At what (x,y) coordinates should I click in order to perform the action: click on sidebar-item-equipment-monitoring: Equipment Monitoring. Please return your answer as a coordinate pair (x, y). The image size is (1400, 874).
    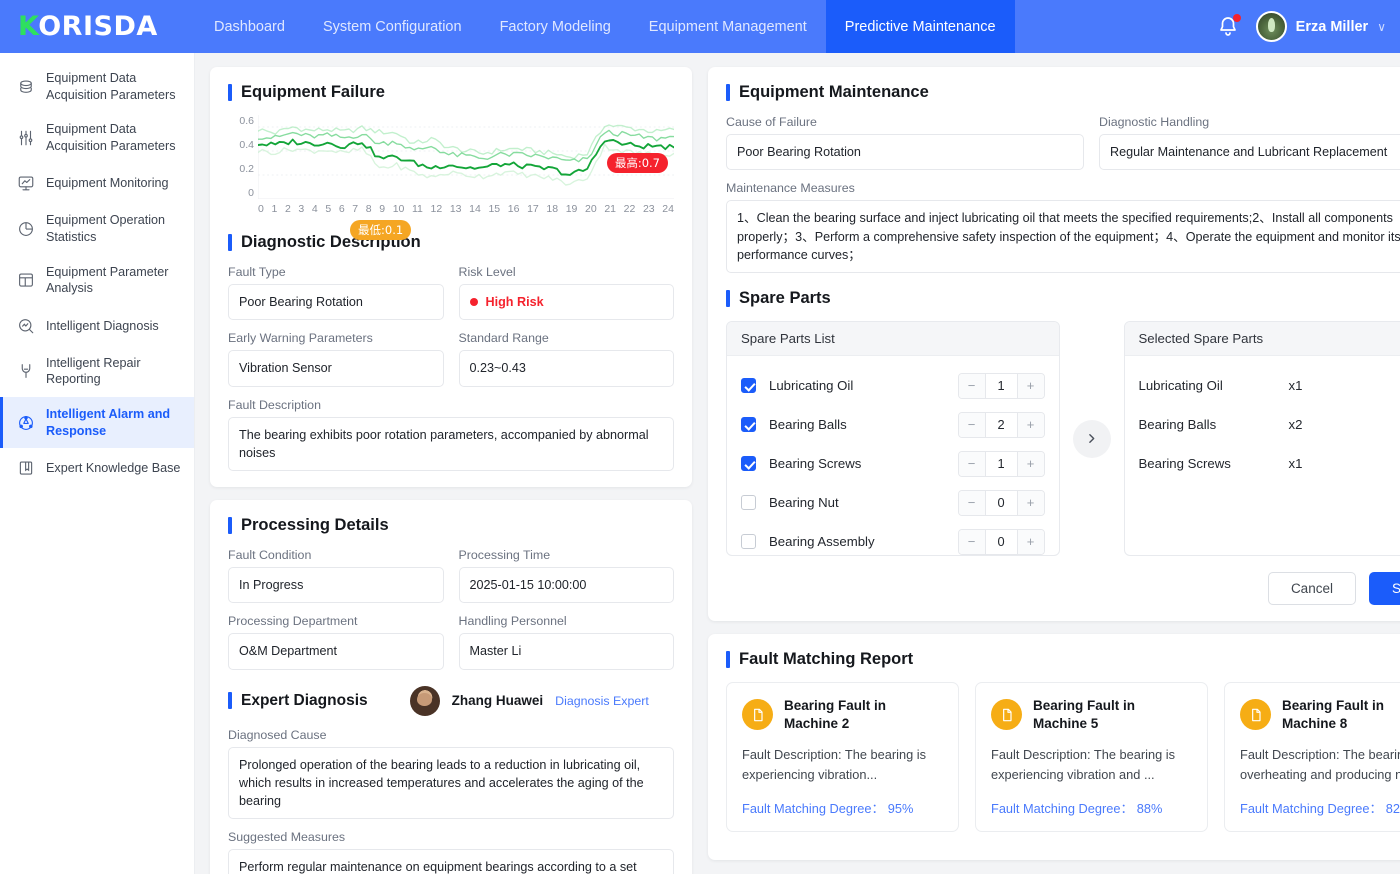
    Looking at the image, I should click on (97, 183).